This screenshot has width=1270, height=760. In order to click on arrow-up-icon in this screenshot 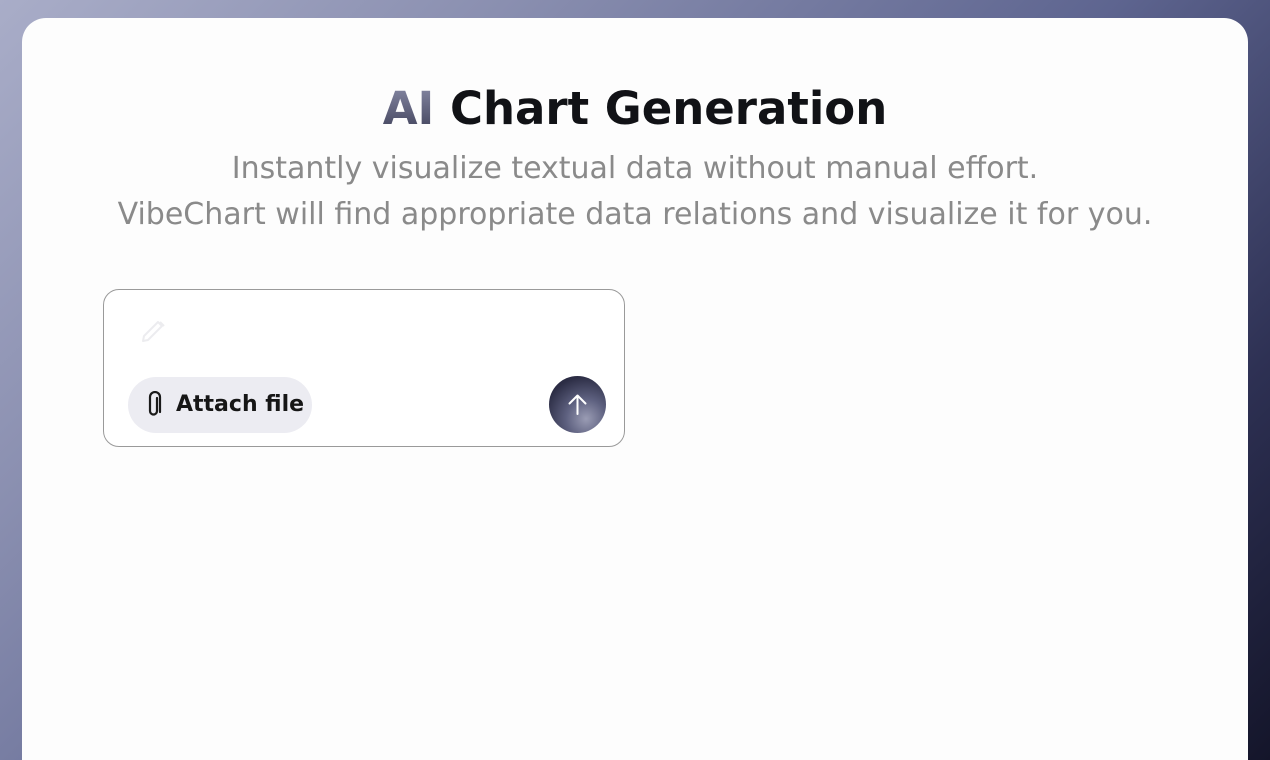, I will do `click(577, 404)`.